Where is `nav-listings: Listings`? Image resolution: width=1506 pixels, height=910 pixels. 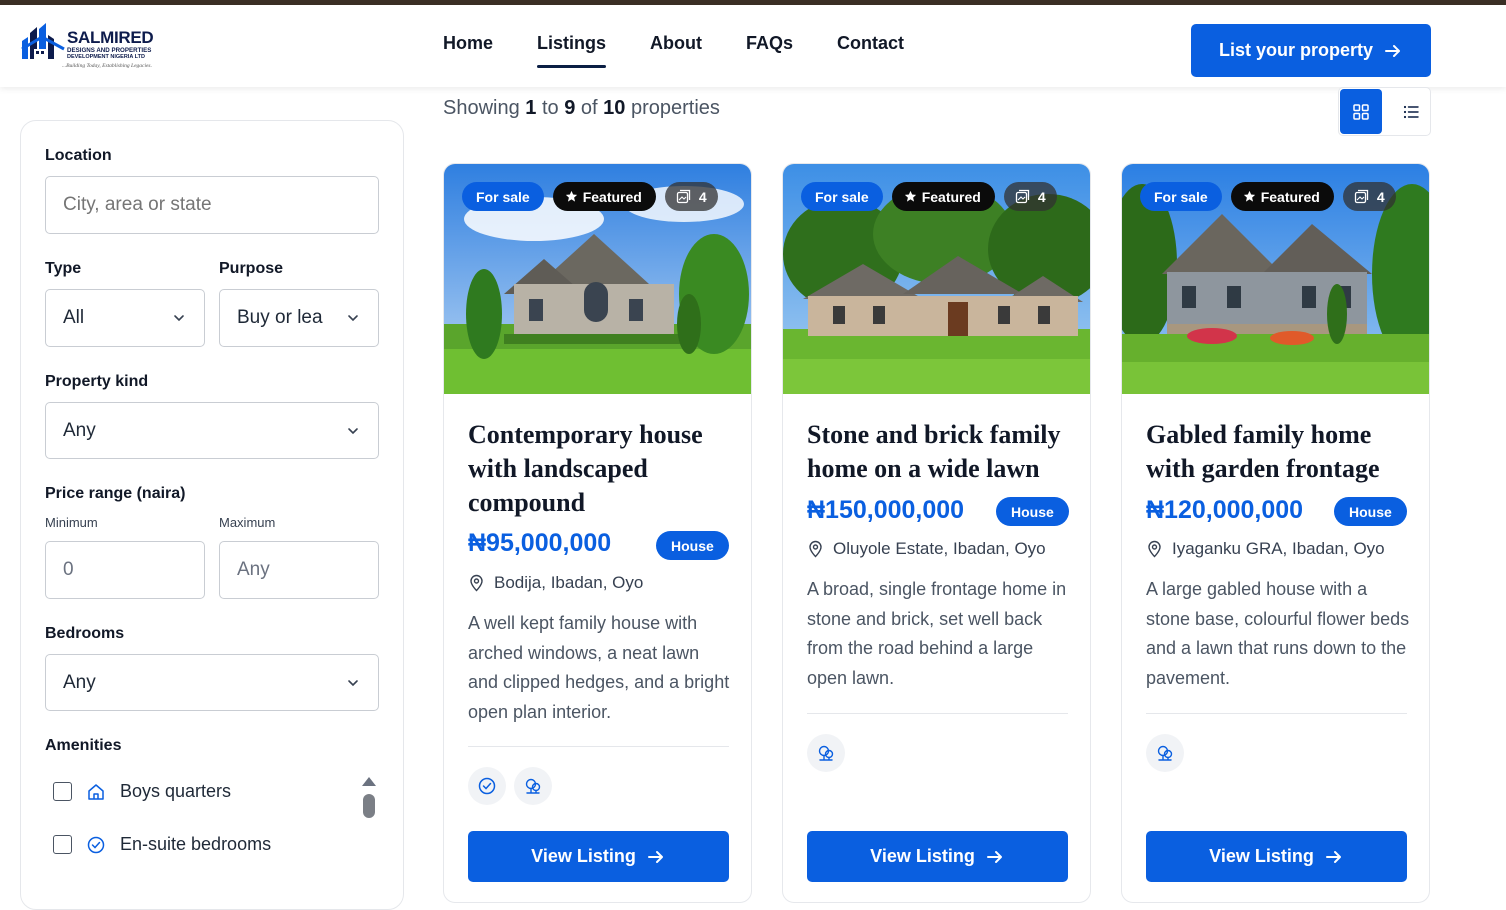 nav-listings: Listings is located at coordinates (572, 50).